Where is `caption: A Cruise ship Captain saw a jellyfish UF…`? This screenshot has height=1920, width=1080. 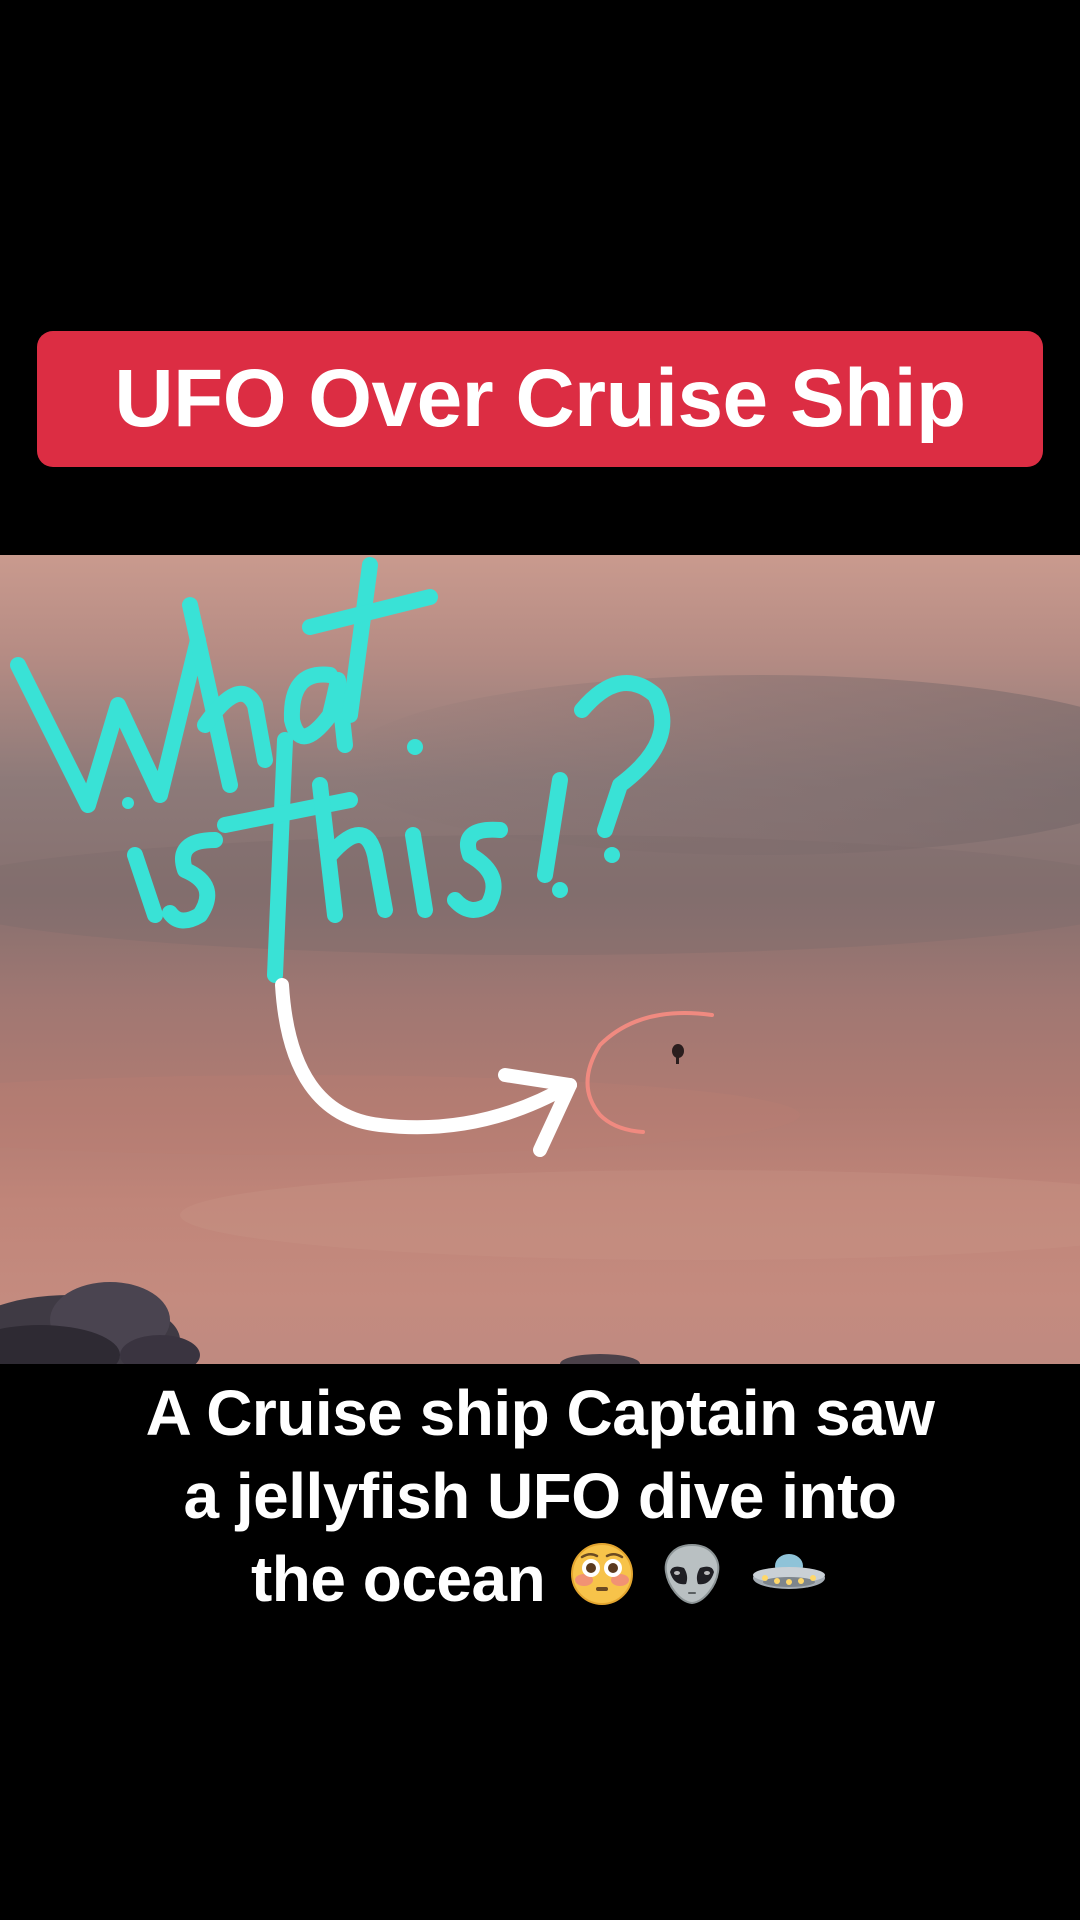 caption: A Cruise ship Captain saw a jellyfish UF… is located at coordinates (540, 1499).